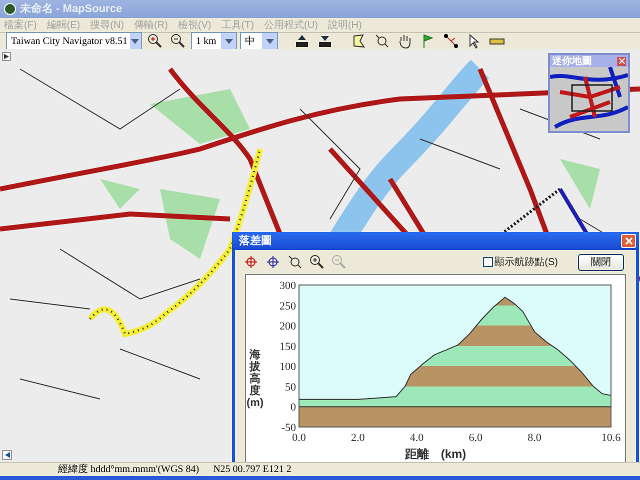 The image size is (640, 480). Describe the element at coordinates (345, 25) in the screenshot. I see `menu-item: 說明(H)` at that location.